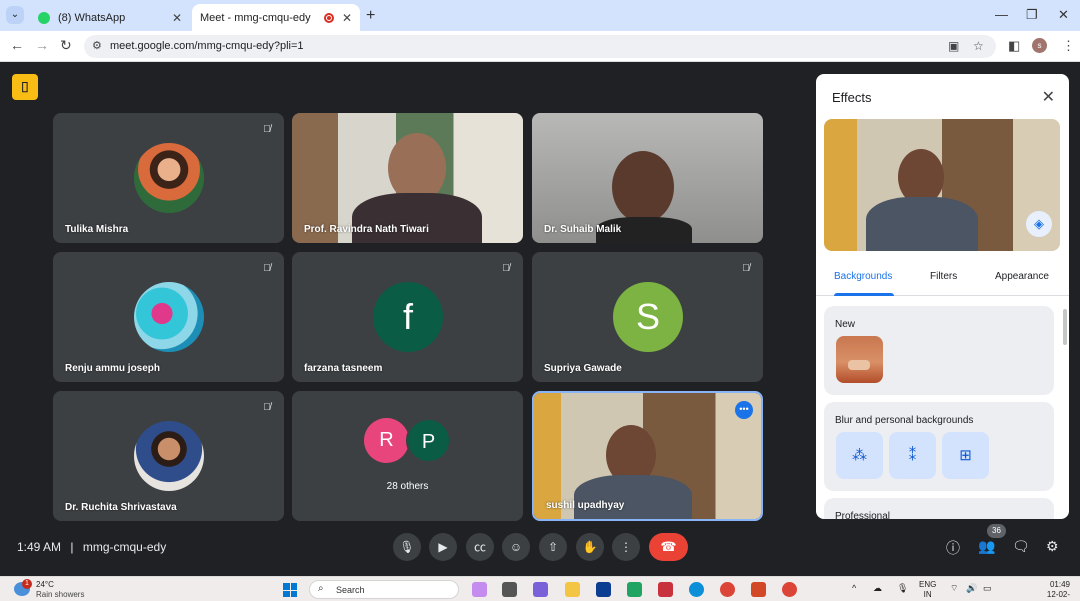 Image resolution: width=1080 pixels, height=601 pixels. I want to click on teams-icon, so click(540, 589).